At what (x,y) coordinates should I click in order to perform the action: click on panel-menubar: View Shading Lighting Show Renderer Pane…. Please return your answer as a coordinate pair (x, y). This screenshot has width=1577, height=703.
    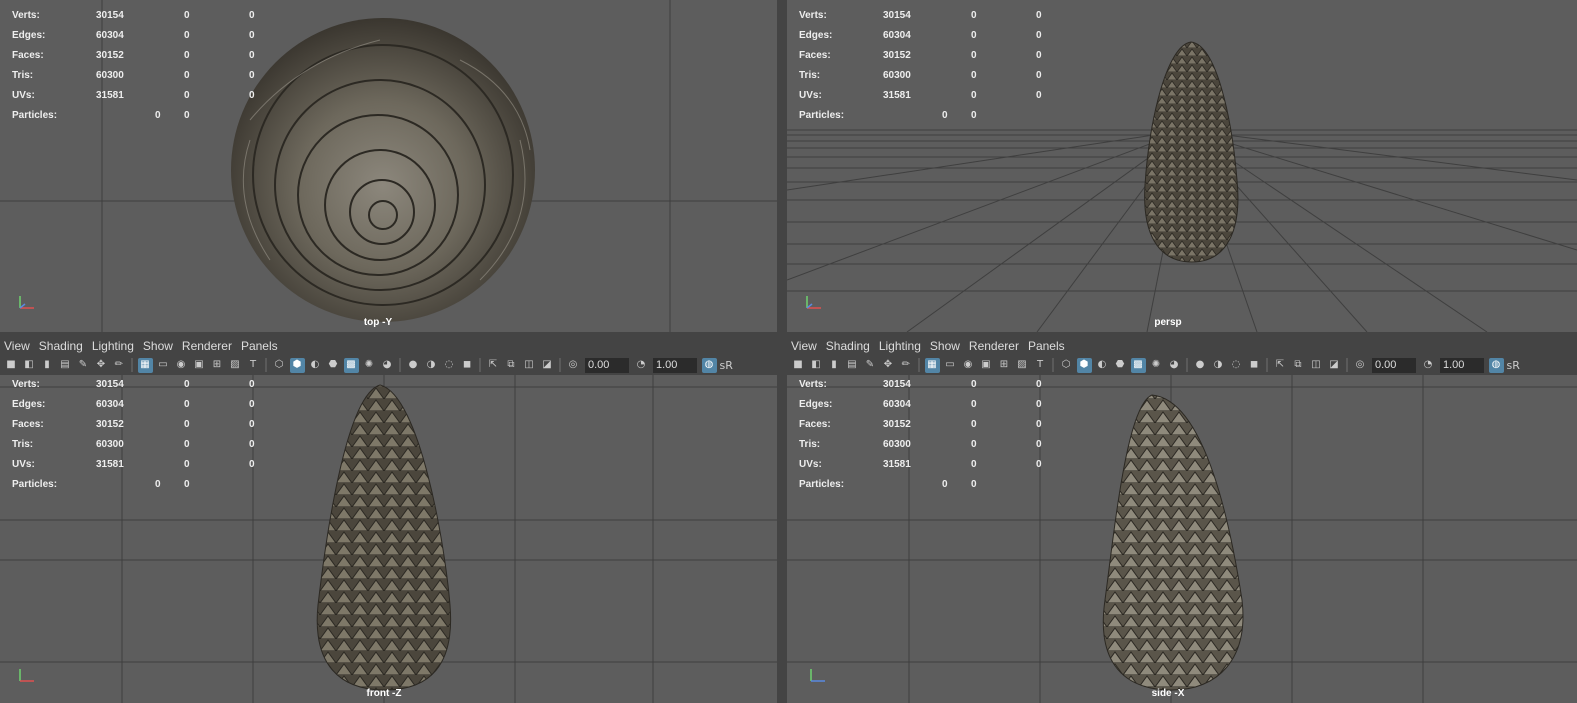
    Looking at the image, I should click on (388, 346).